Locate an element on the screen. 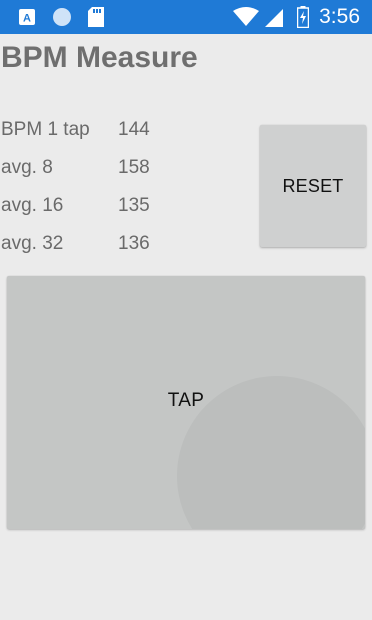 This screenshot has height=620, width=372. reset-button-label: RESET is located at coordinates (313, 185).